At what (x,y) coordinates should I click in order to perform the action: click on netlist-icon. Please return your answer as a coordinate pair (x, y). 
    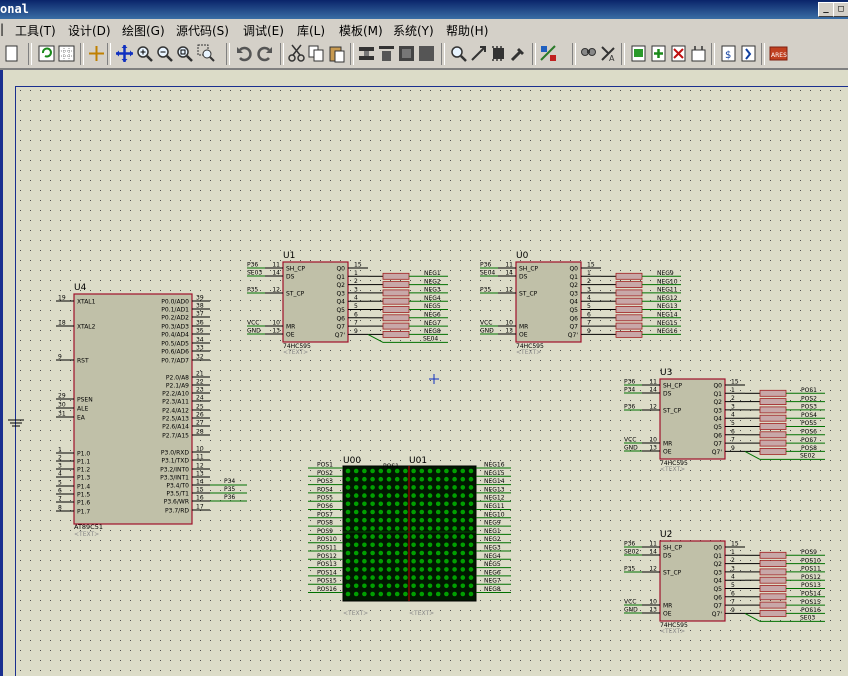
    Looking at the image, I should click on (638, 53).